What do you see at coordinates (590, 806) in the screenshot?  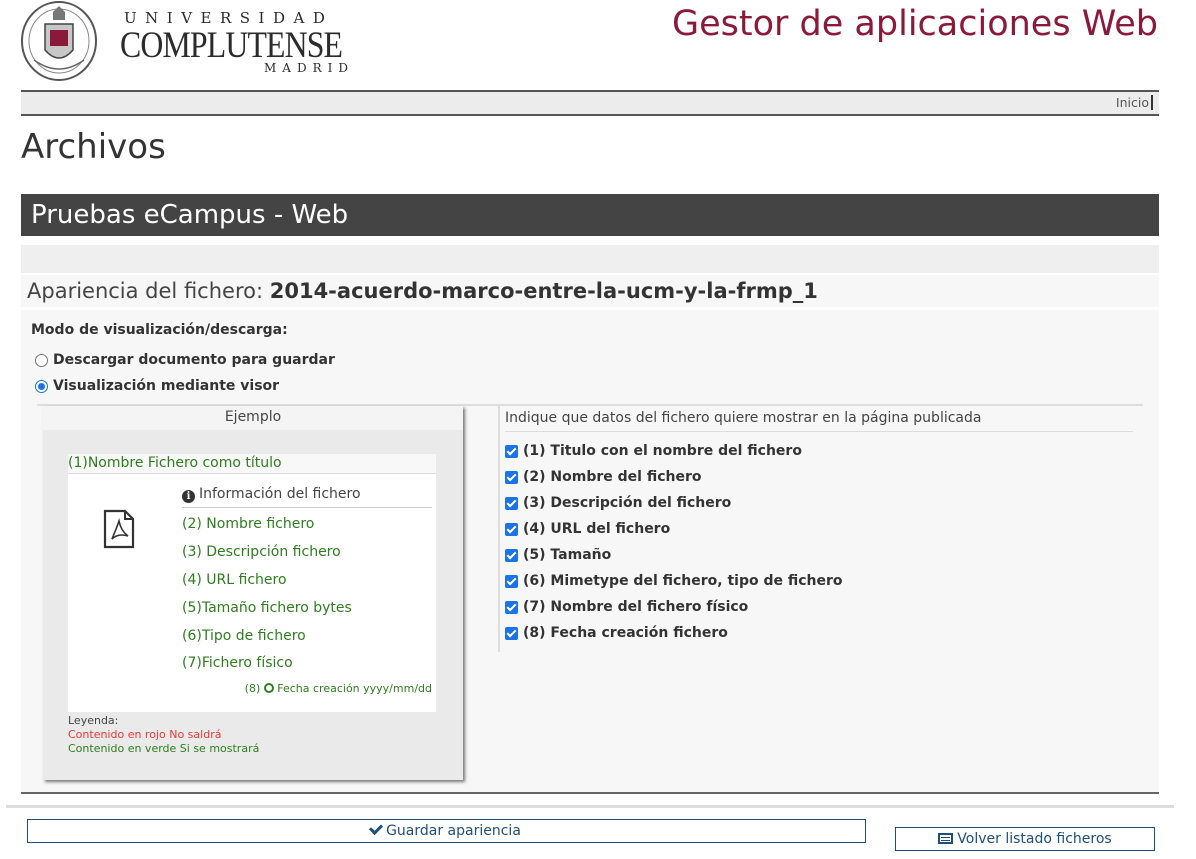 I see `bottom-divider` at bounding box center [590, 806].